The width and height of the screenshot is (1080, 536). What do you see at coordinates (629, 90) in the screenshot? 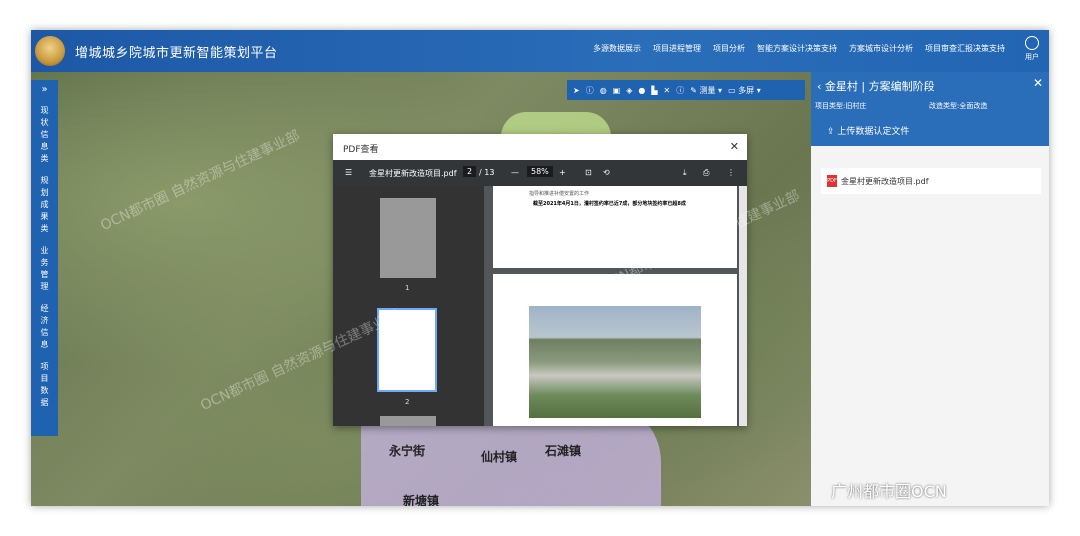
I see `layers-icon: ◈` at bounding box center [629, 90].